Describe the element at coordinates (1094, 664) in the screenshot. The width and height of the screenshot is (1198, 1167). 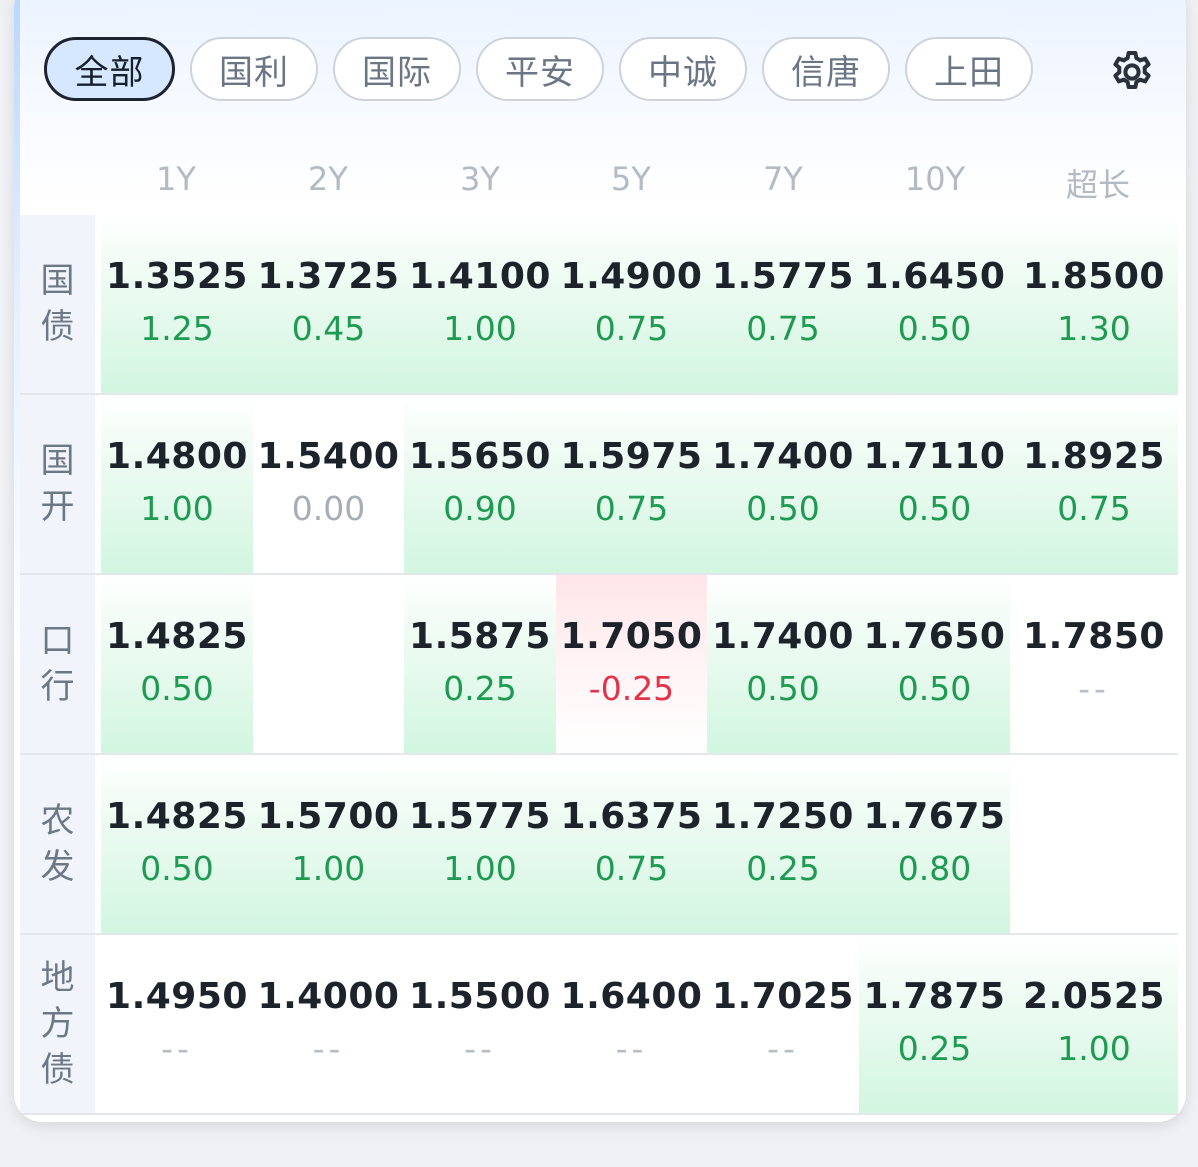
I see `yield-cell: 1.7850 --` at that location.